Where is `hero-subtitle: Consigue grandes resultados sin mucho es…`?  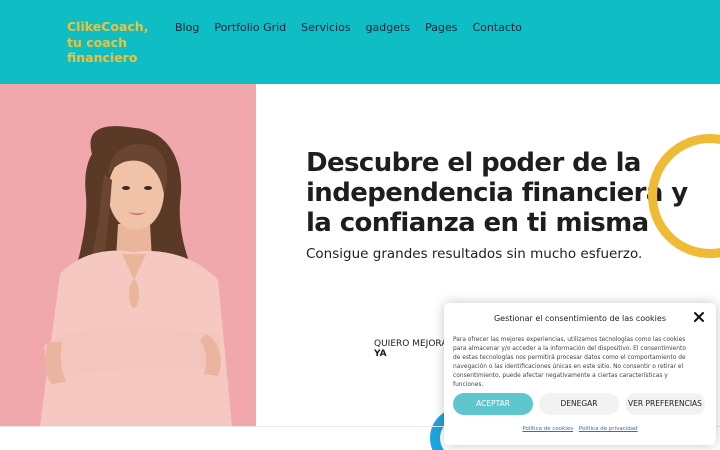
hero-subtitle: Consigue grandes resultados sin mucho es… is located at coordinates (474, 254).